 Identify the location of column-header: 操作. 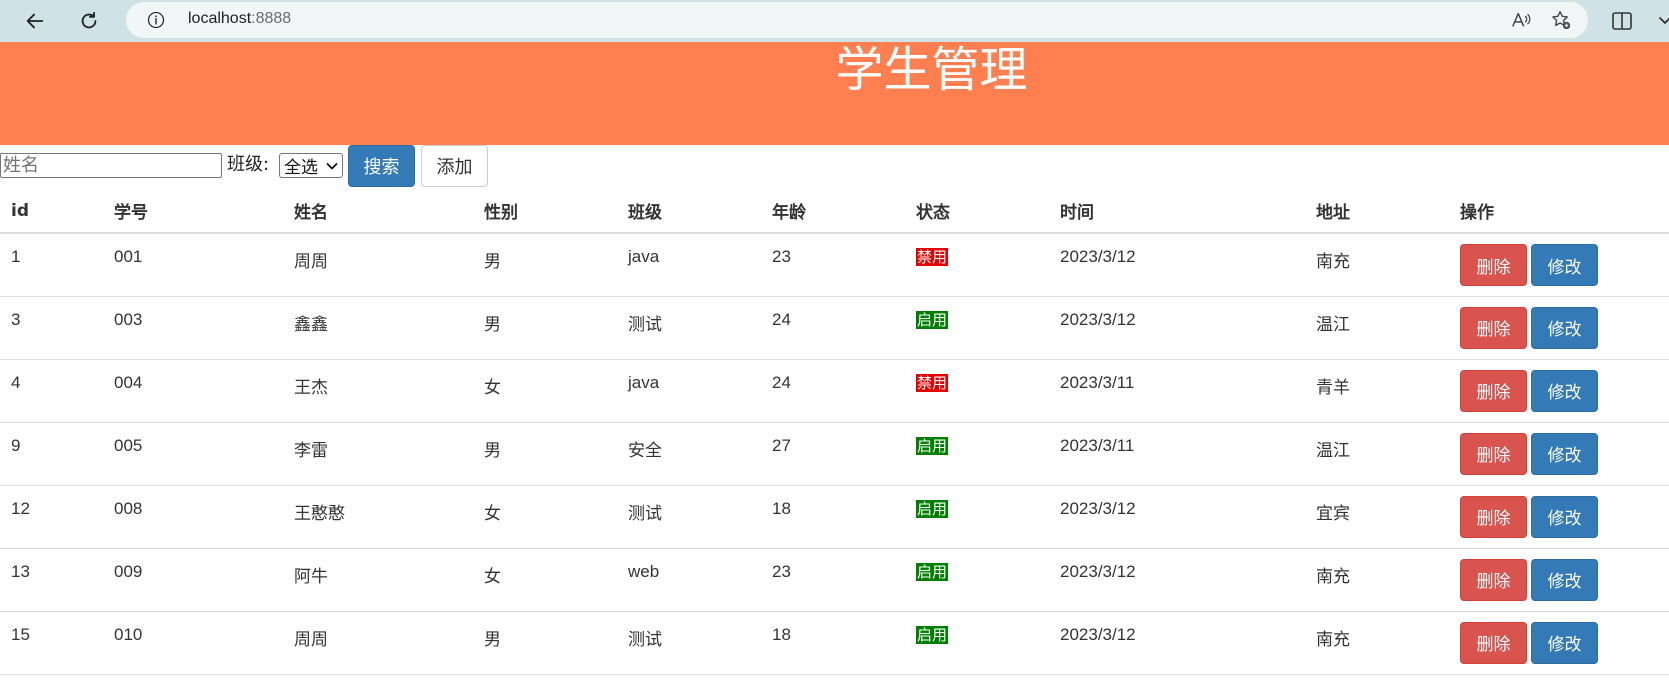
(1559, 211).